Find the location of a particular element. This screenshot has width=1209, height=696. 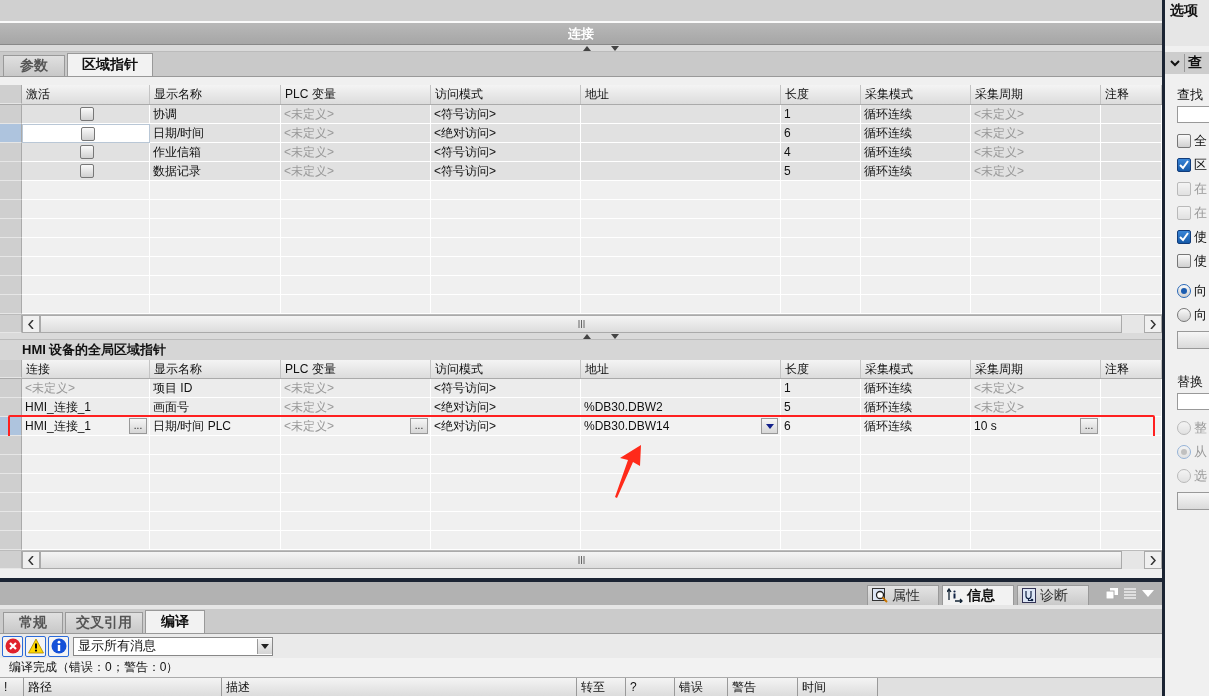

tab: 编译 is located at coordinates (175, 621).